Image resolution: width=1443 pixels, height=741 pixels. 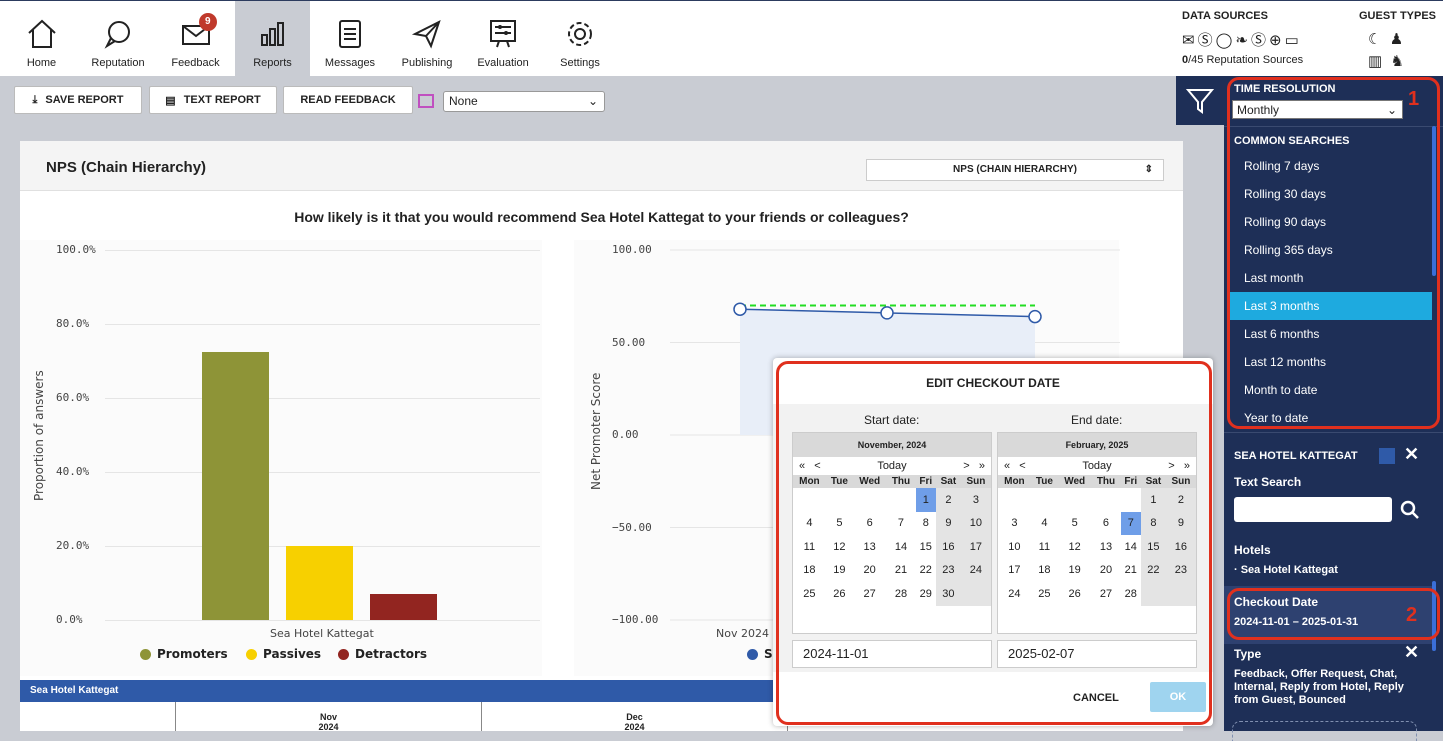 What do you see at coordinates (35, 99) in the screenshot?
I see `download-icon: ⤓` at bounding box center [35, 99].